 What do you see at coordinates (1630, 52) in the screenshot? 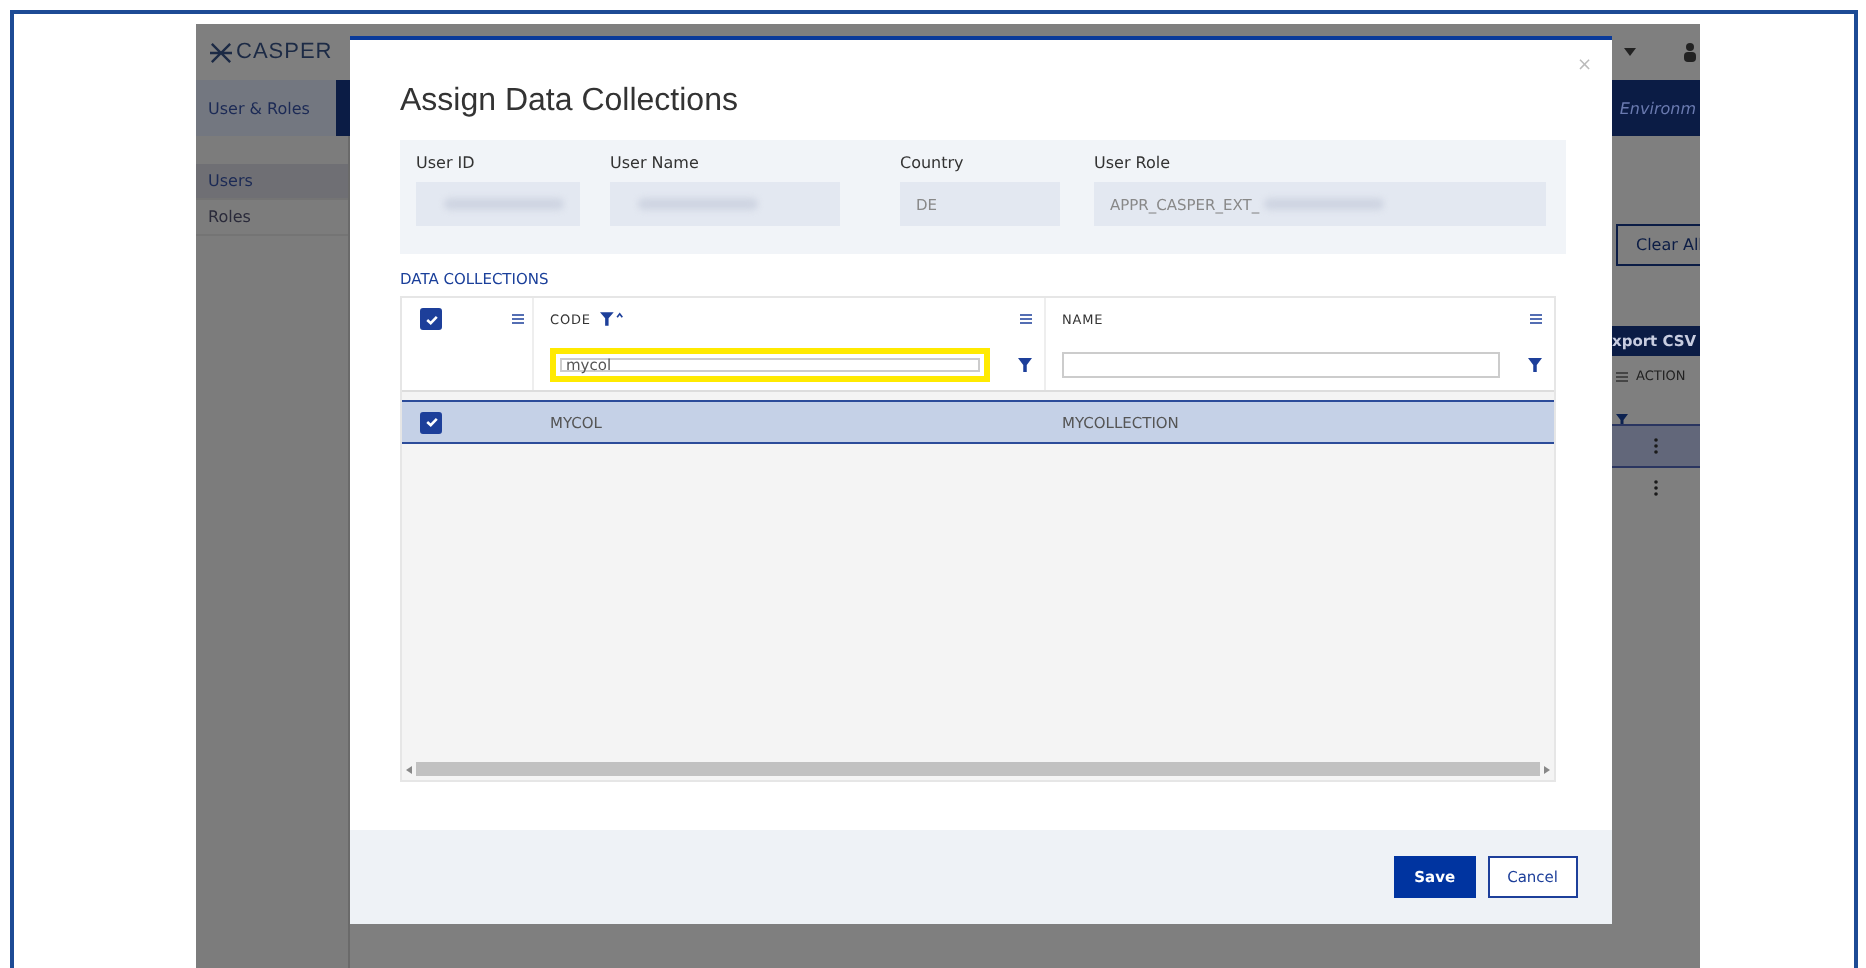
I see `caret-icon` at bounding box center [1630, 52].